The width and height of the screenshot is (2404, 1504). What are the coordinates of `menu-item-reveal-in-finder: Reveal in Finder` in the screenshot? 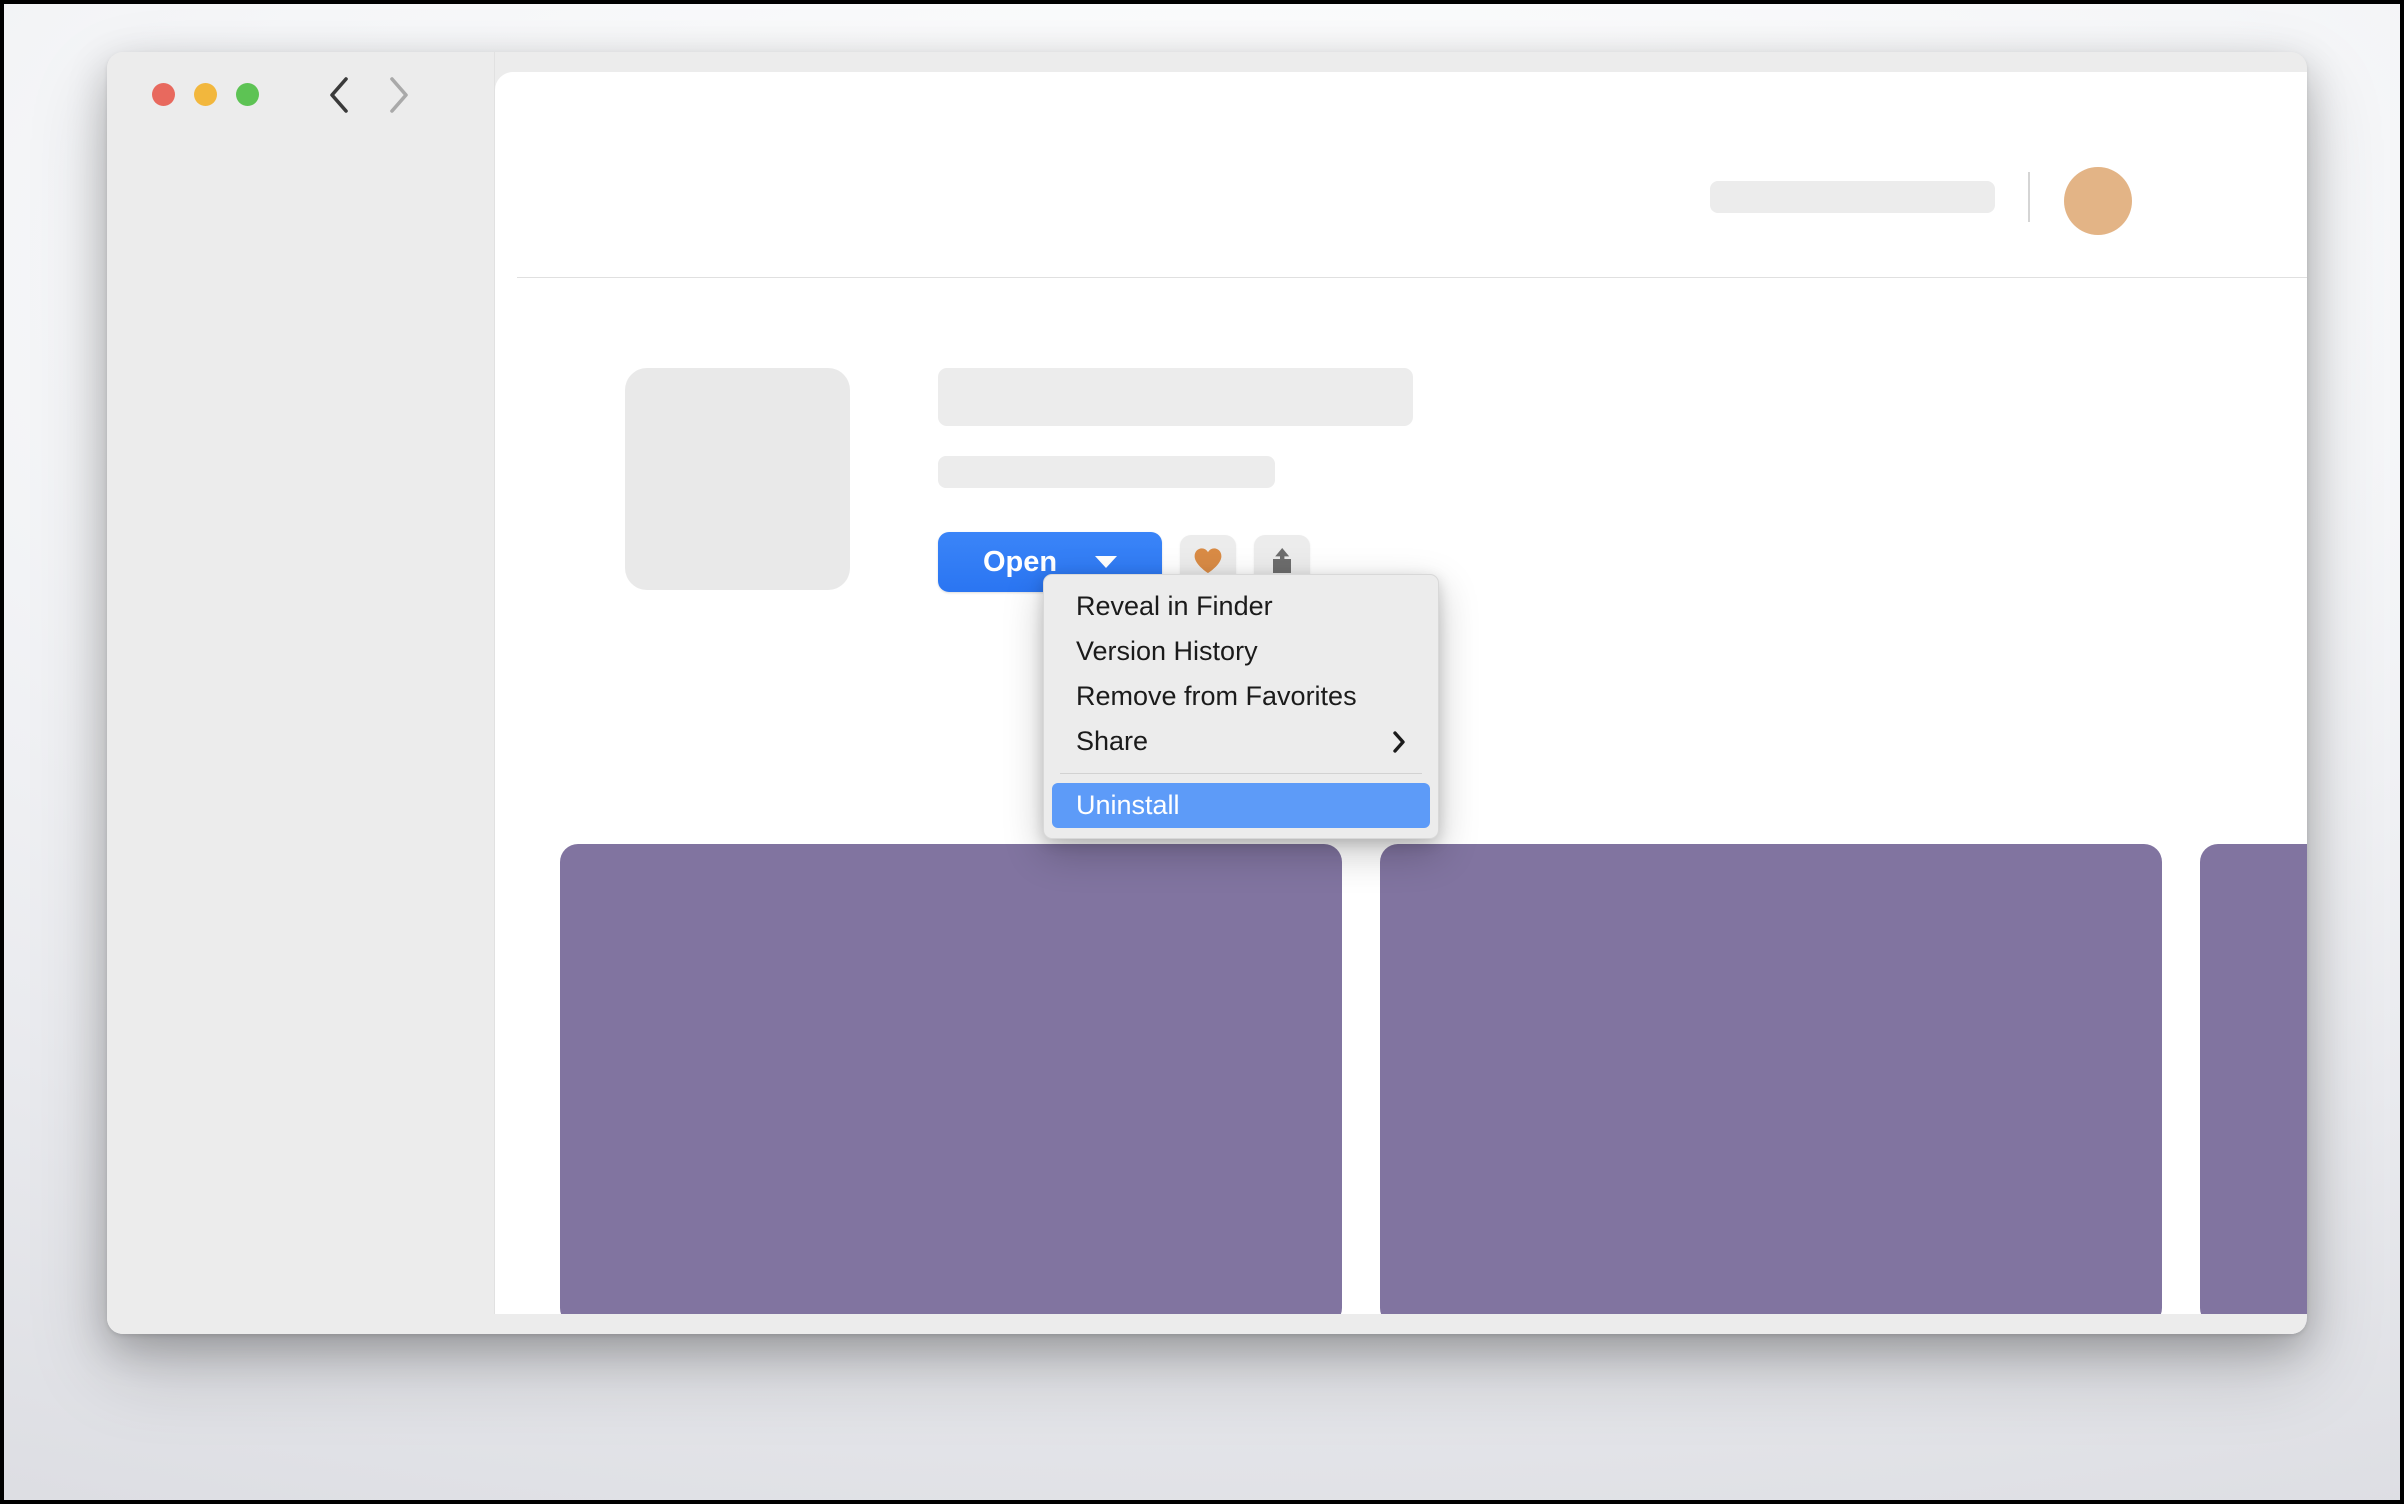 It's located at (1241, 606).